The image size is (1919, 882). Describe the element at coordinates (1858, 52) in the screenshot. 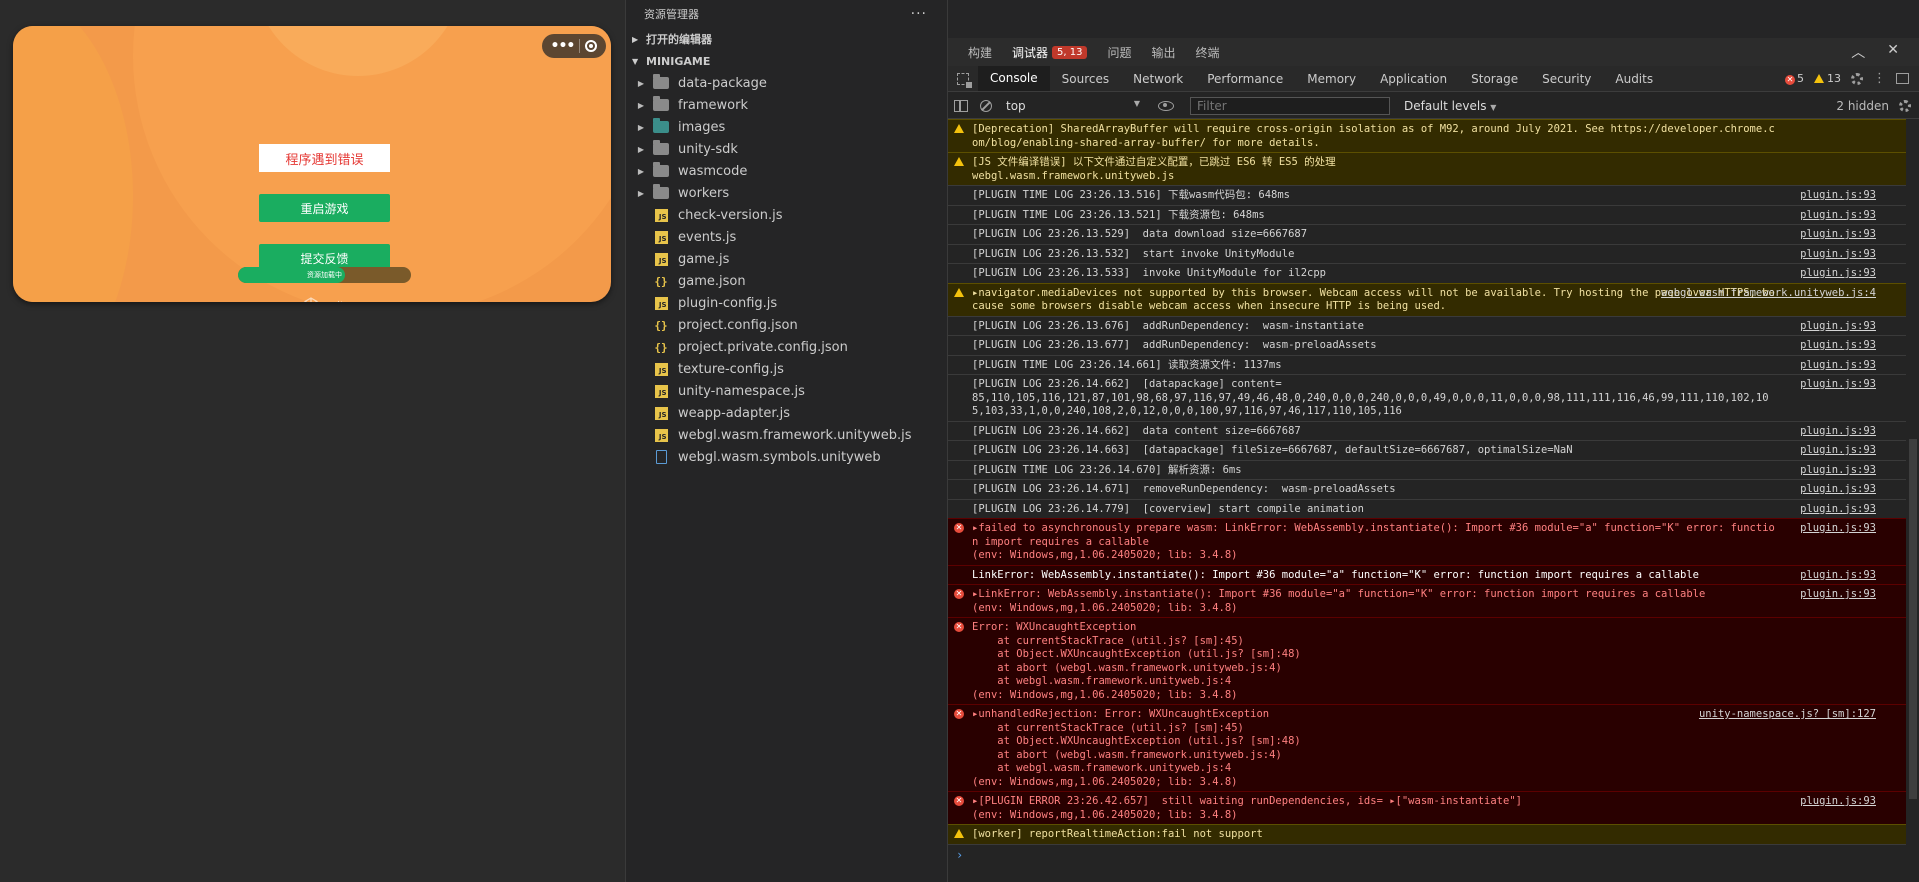

I see `chevron-up-icon: ︿` at that location.